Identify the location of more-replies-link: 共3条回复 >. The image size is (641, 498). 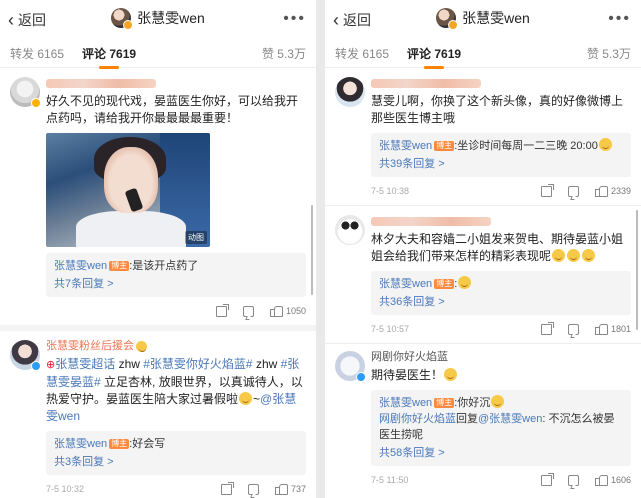
(176, 462).